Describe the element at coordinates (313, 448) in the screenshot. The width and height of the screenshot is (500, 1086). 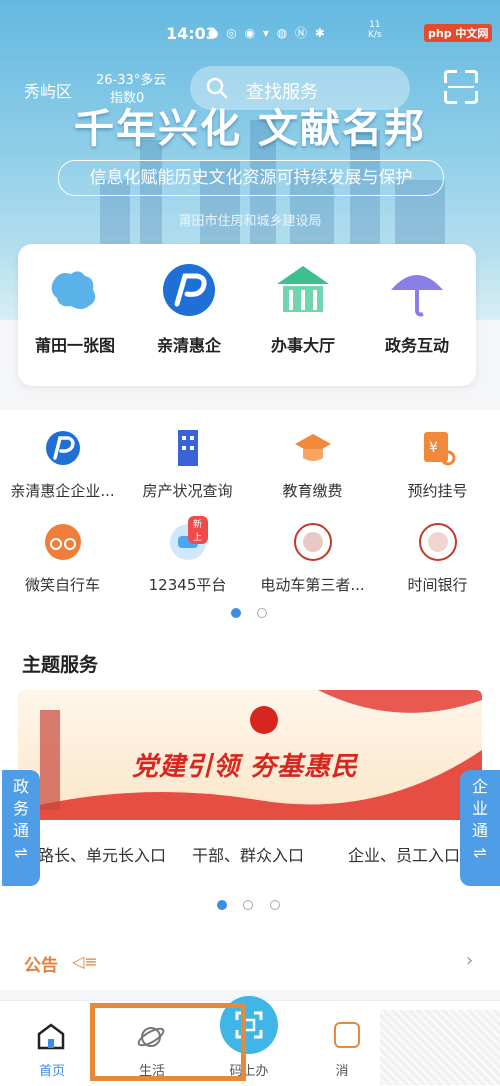
I see `graduation-cap-icon` at that location.